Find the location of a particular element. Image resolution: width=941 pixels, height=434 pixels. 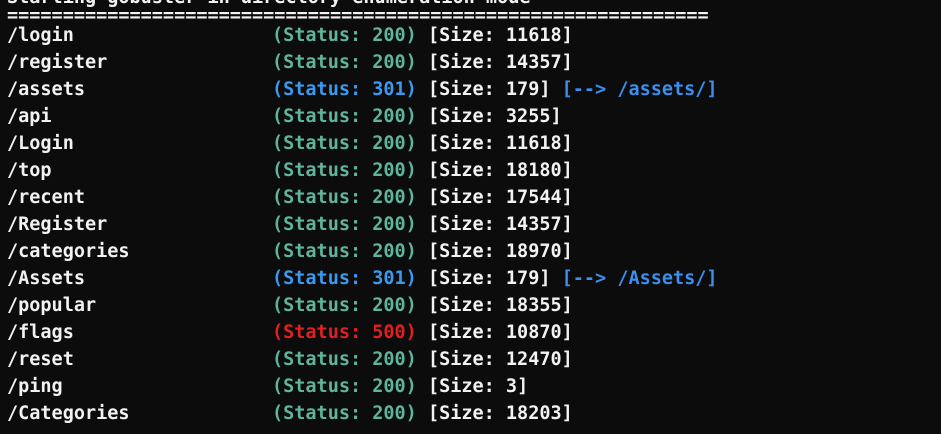

result-row: /reset (Status: 200) [Size: 12470] is located at coordinates (362, 359).